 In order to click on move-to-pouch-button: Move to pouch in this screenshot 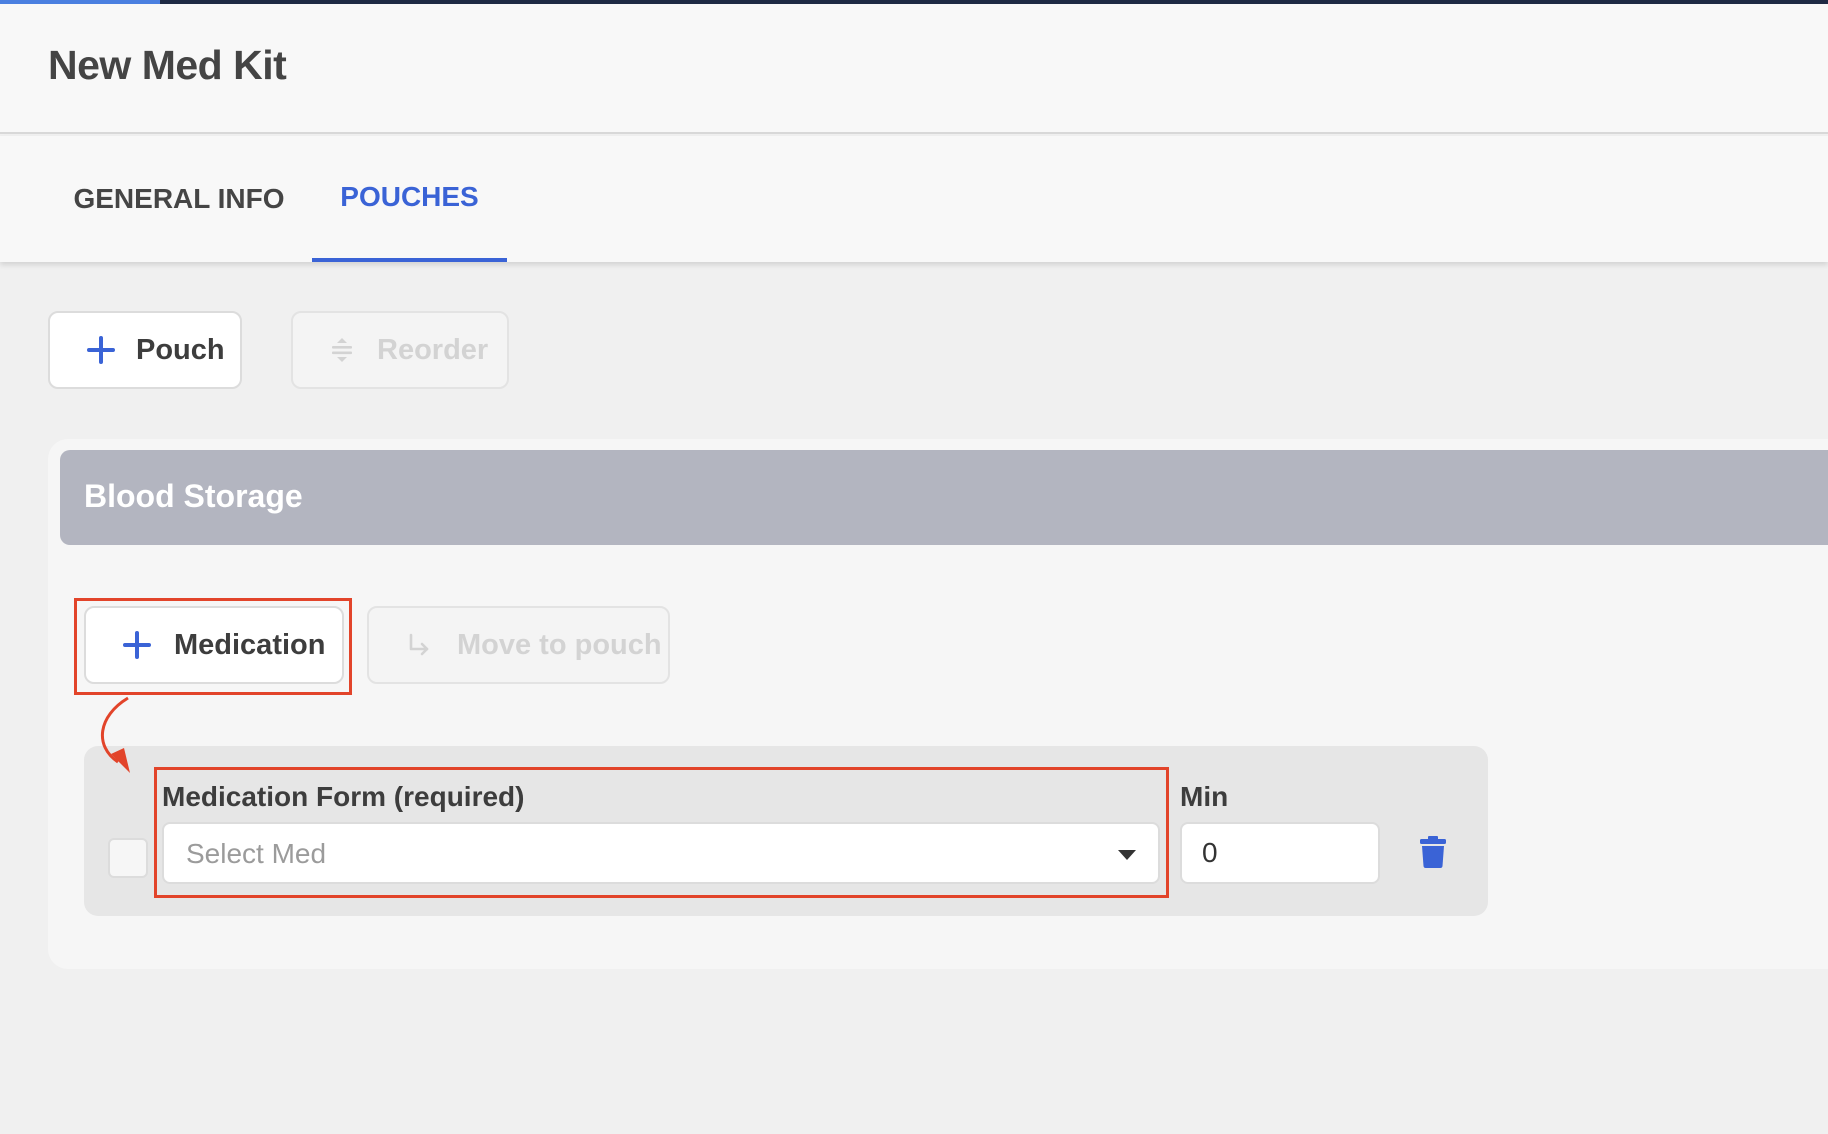, I will do `click(518, 645)`.